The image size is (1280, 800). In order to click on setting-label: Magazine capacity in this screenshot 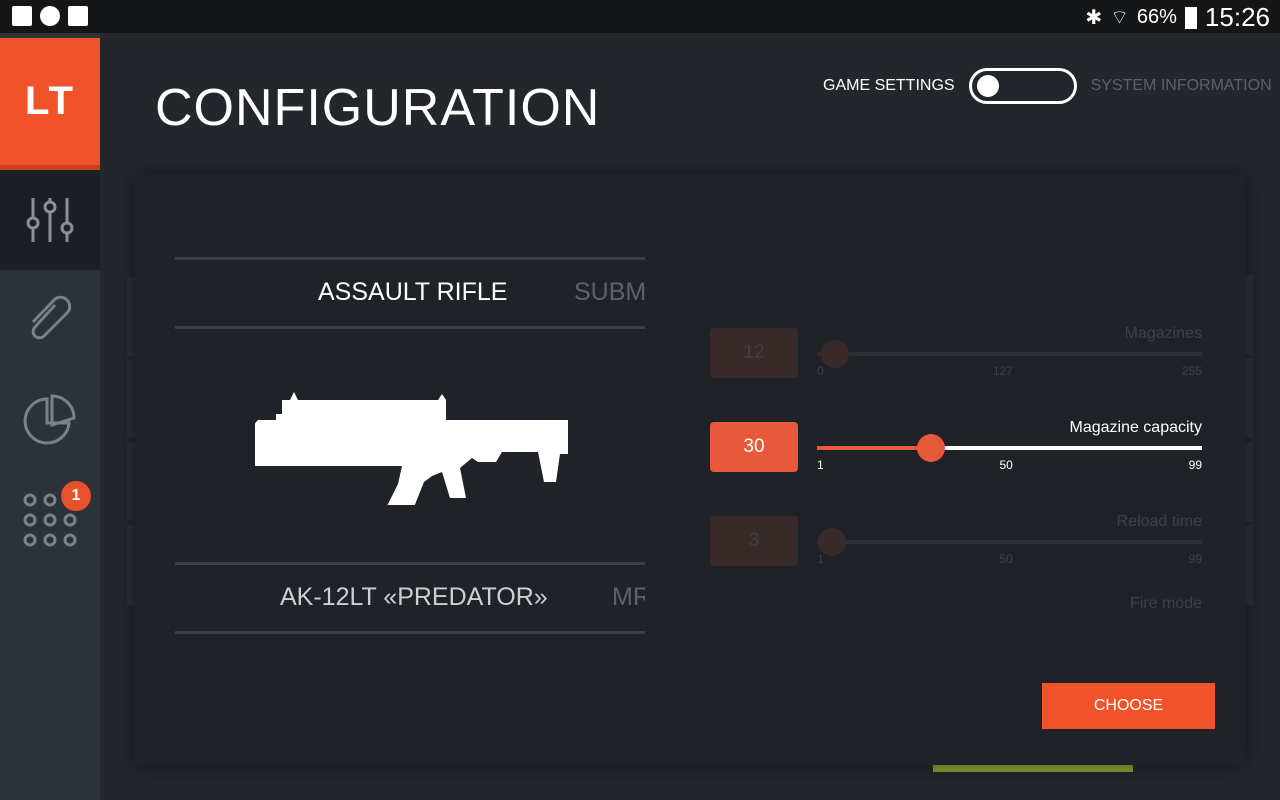, I will do `click(1135, 427)`.